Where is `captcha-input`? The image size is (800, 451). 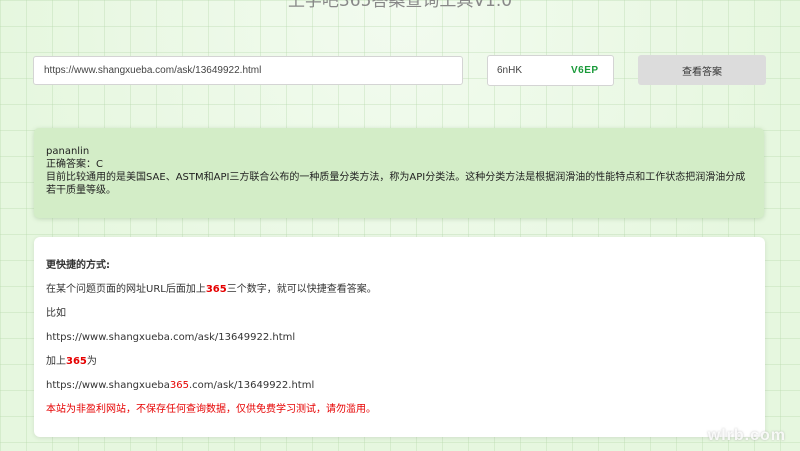
captcha-input is located at coordinates (522, 70).